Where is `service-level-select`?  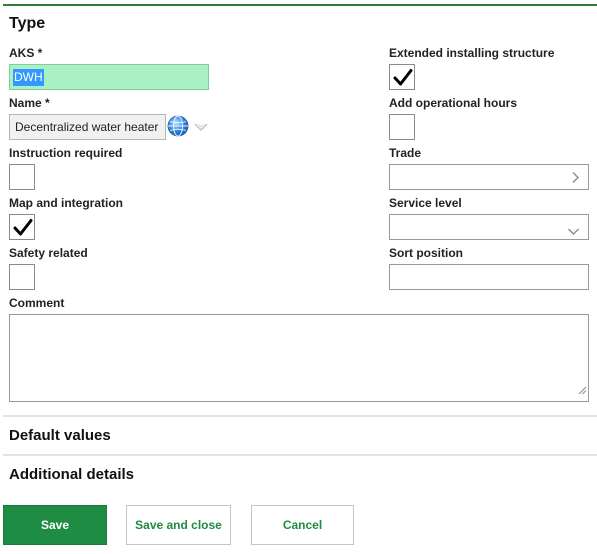
service-level-select is located at coordinates (489, 227).